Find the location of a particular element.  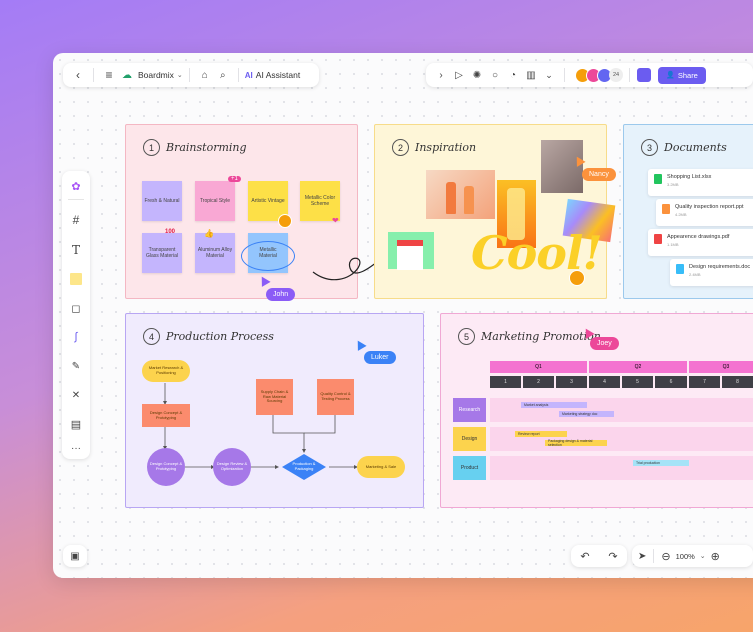

file-card: Quality inspection report.ppt 4.2MB is located at coordinates (704, 212).